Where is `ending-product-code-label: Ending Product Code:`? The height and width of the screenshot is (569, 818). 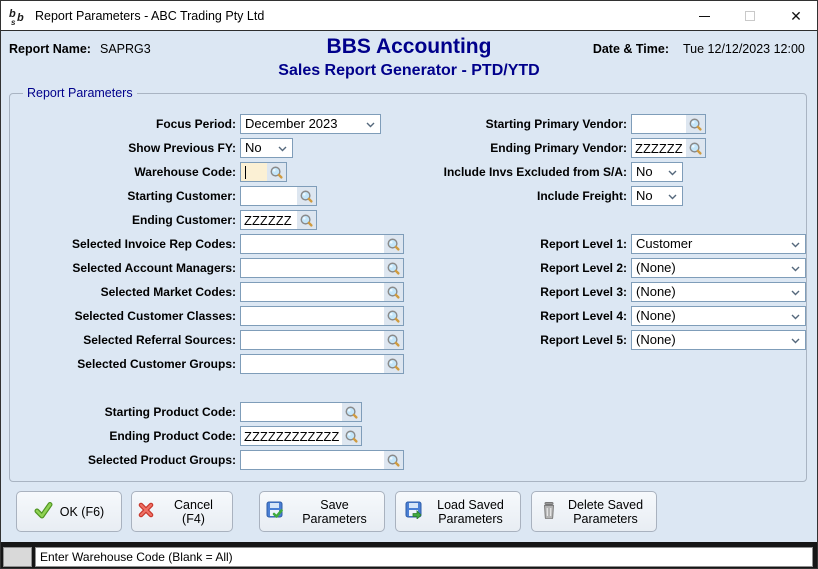 ending-product-code-label: Ending Product Code: is located at coordinates (172, 436).